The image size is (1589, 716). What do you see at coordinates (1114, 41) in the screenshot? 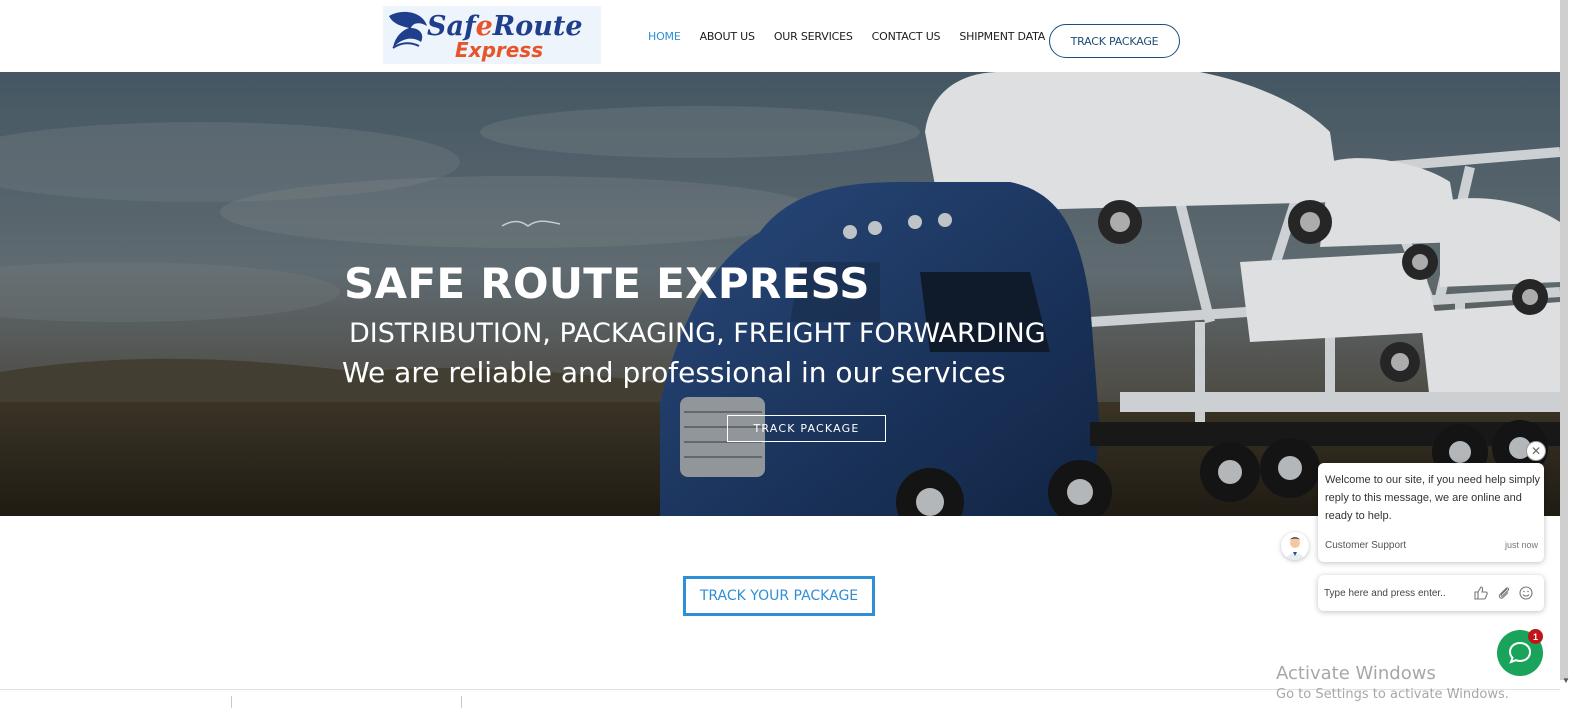
I see `nav-track-package-button: TRACK PACKAGE` at bounding box center [1114, 41].